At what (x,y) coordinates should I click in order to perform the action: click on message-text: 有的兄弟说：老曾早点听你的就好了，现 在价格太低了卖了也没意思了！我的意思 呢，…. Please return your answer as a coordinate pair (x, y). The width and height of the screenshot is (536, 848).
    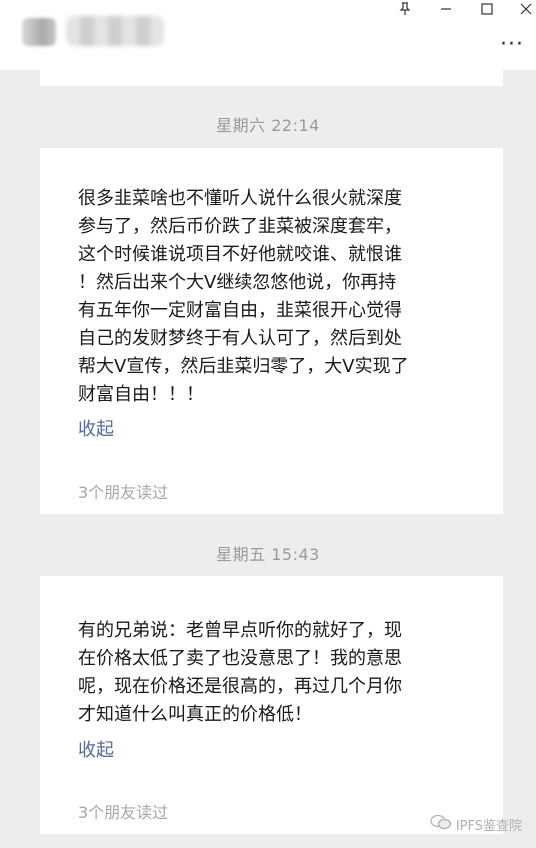
    Looking at the image, I should click on (240, 672).